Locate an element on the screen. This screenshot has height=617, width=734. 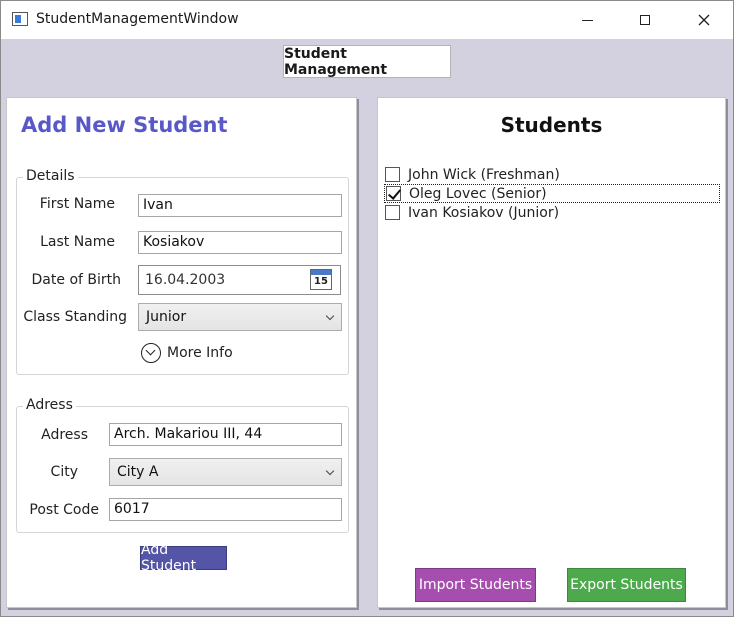
class-standing-select: Junior is located at coordinates (240, 317).